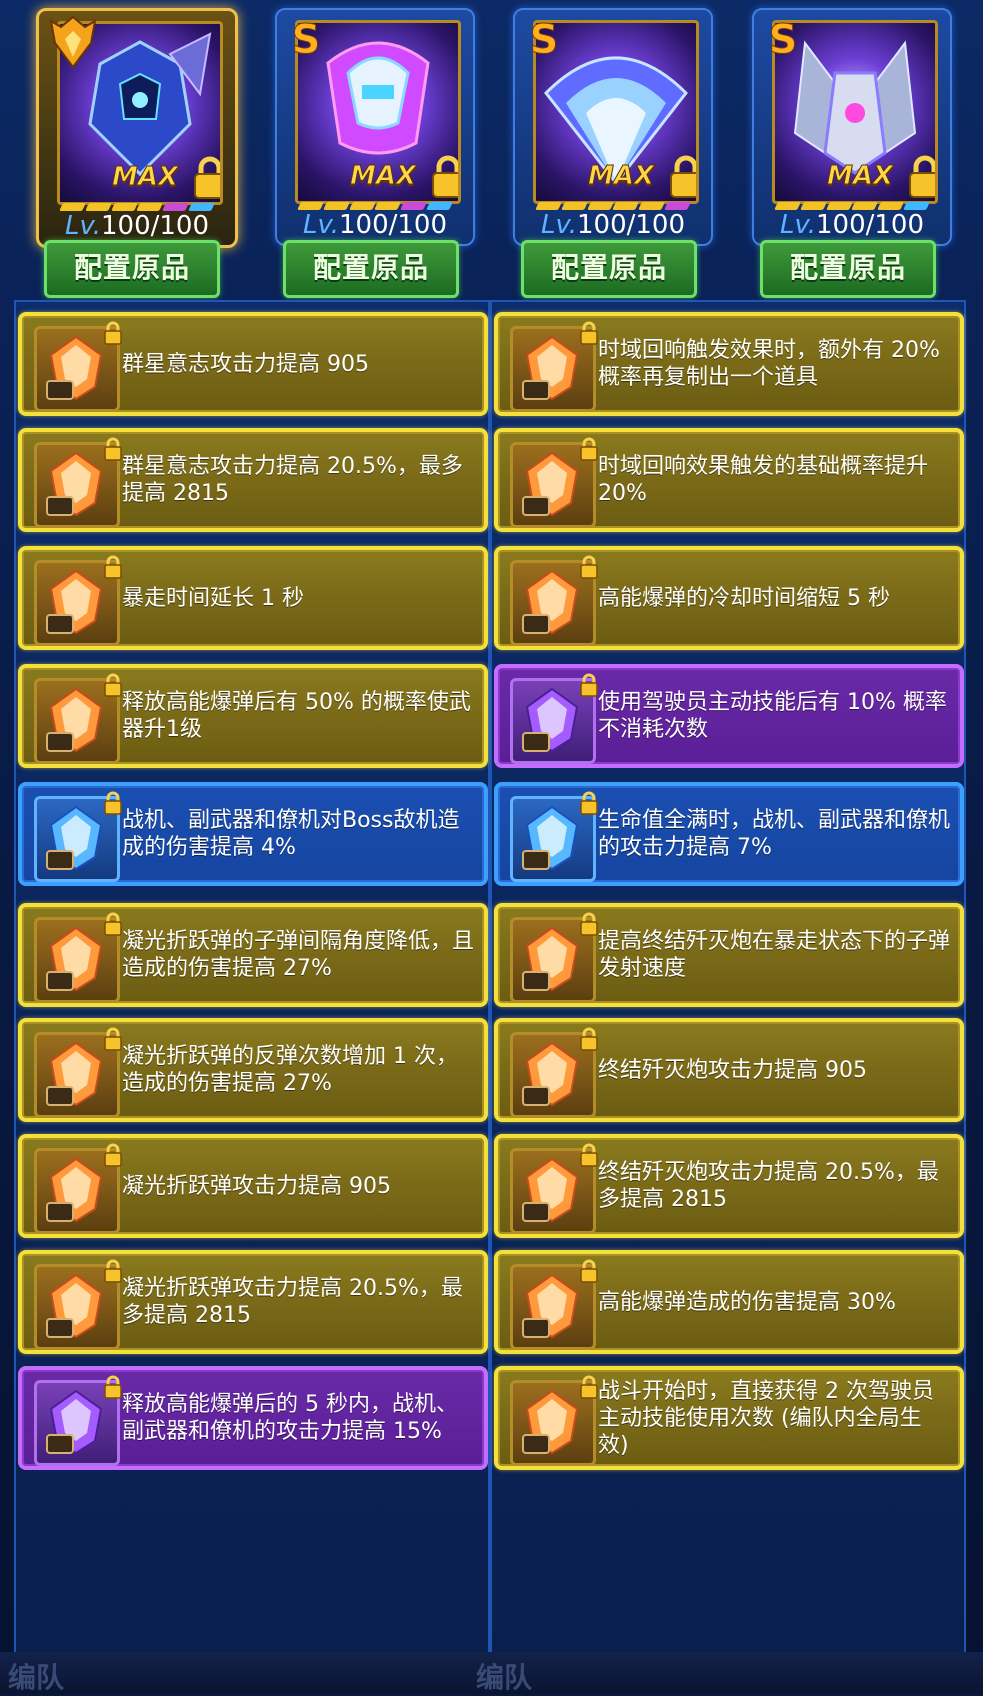  What do you see at coordinates (292, 1302) in the screenshot?
I see `perk-description: 凝光折跃弹攻击力提高 20.5%，最多提高 2815` at bounding box center [292, 1302].